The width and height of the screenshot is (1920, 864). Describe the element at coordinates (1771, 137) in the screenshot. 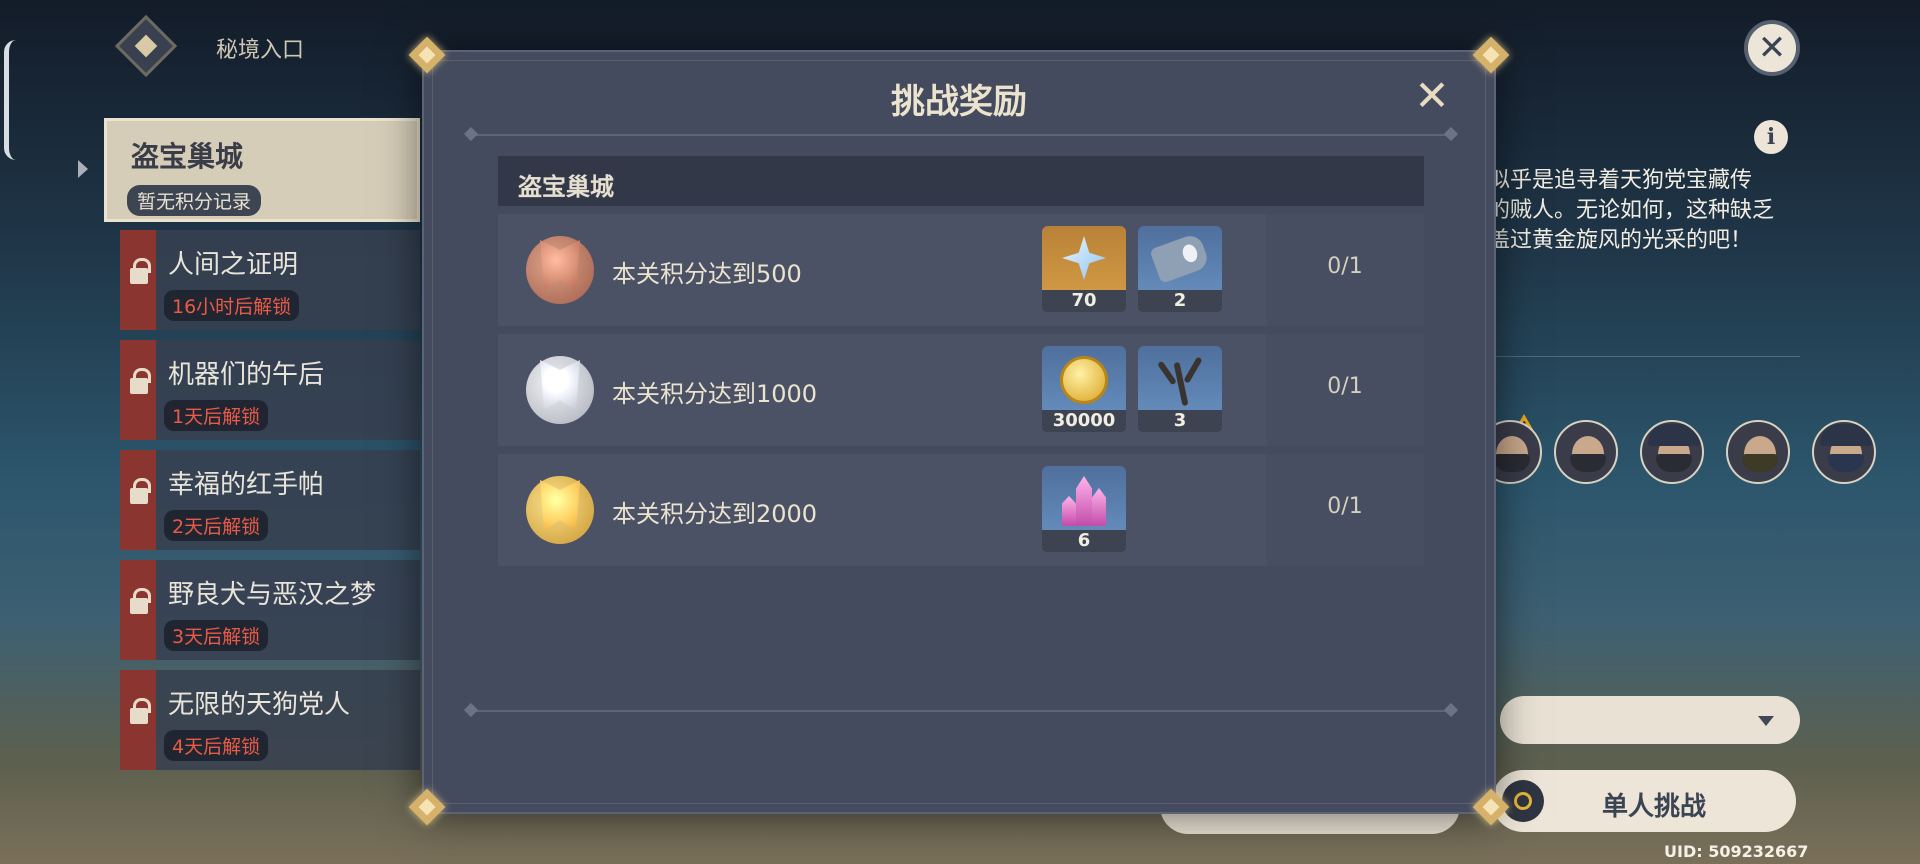

I see `info-icon: i` at that location.